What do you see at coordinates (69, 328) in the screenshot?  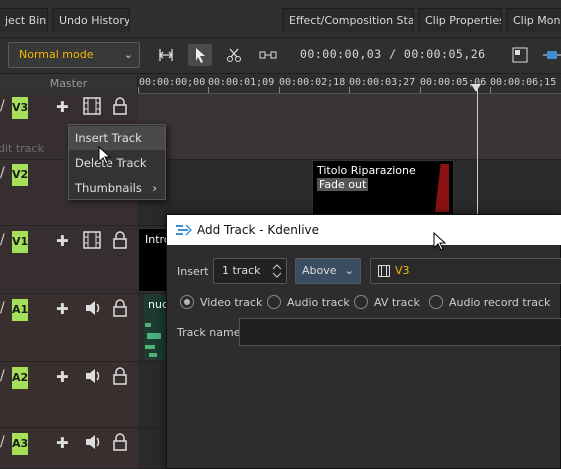 I see `track-header-a1: / A1 ✚` at bounding box center [69, 328].